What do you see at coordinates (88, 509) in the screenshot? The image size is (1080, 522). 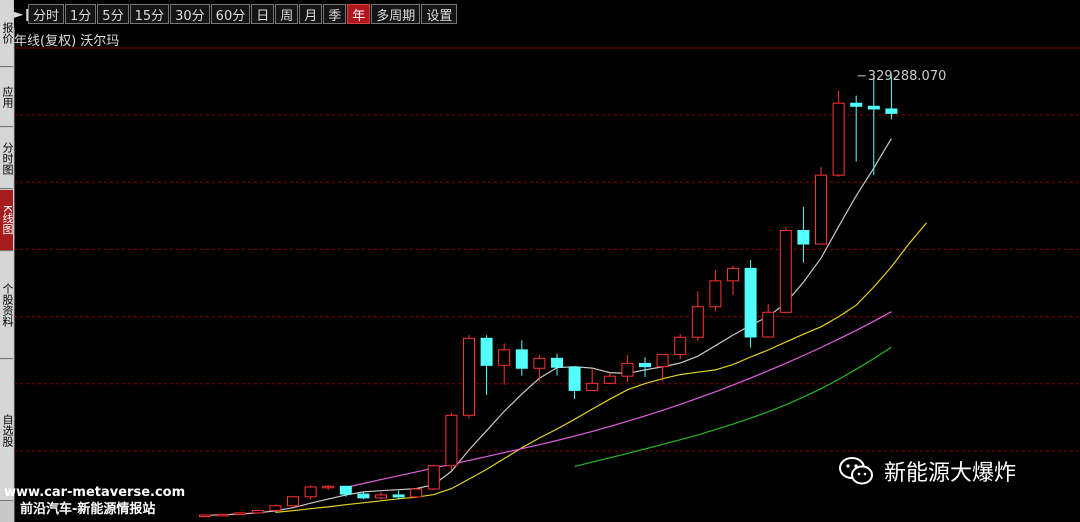 I see `watermark-tagline: 前沿汽车-新能源情报站` at bounding box center [88, 509].